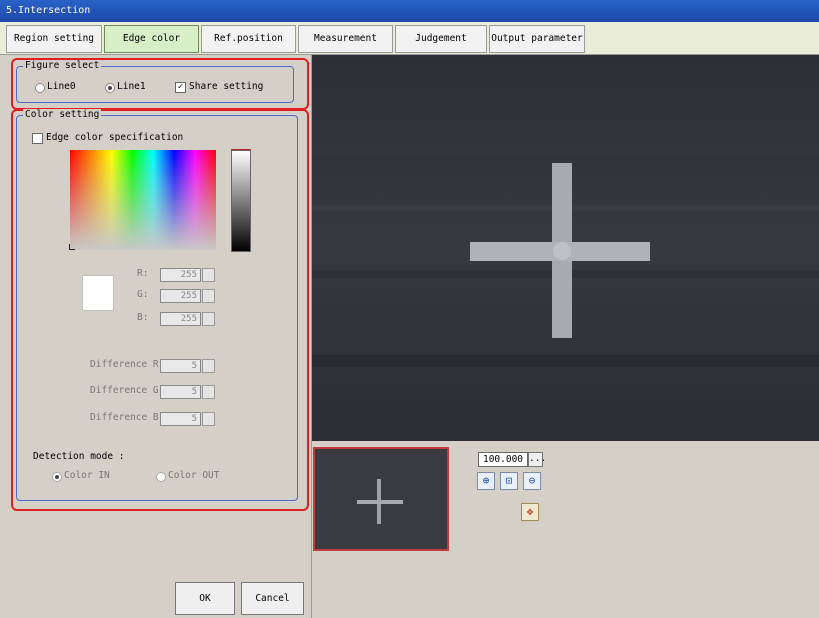 The height and width of the screenshot is (618, 819). Describe the element at coordinates (241, 149) in the screenshot. I see `brightness-marker` at that location.